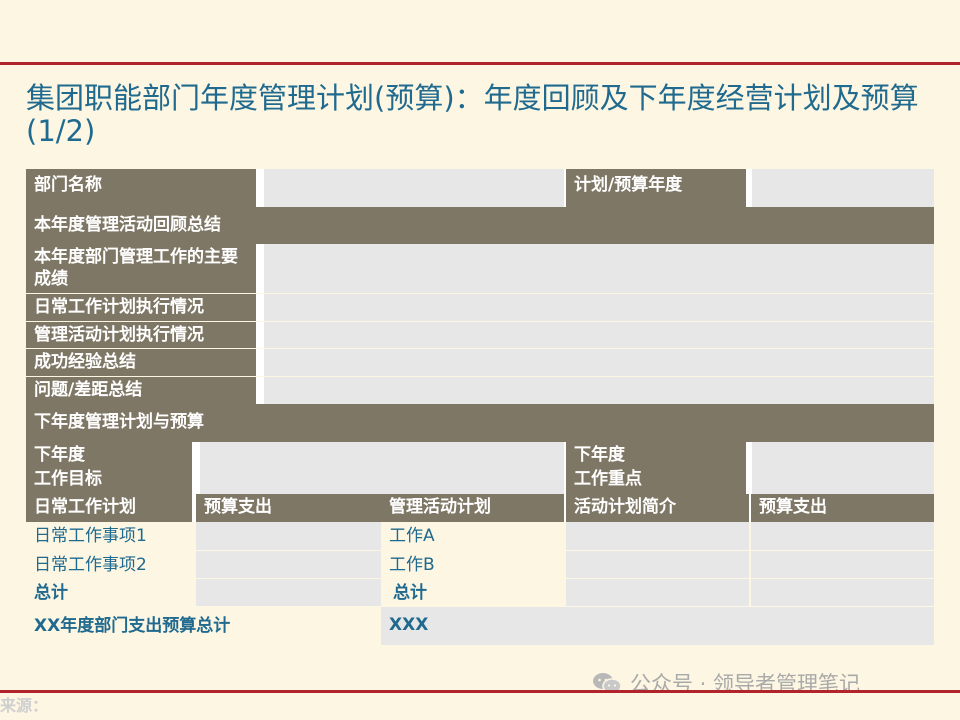 This screenshot has height=720, width=960. What do you see at coordinates (480, 691) in the screenshot?
I see `bottom-divider` at bounding box center [480, 691].